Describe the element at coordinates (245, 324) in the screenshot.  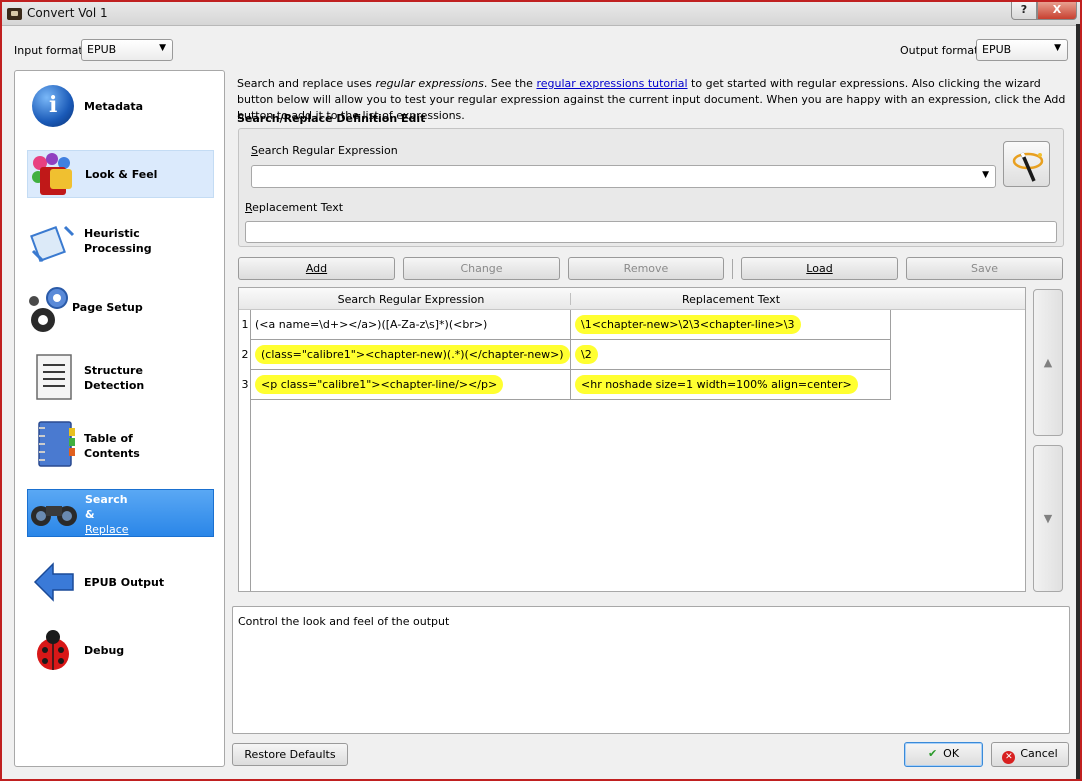
I see `row-number: 1` at that location.